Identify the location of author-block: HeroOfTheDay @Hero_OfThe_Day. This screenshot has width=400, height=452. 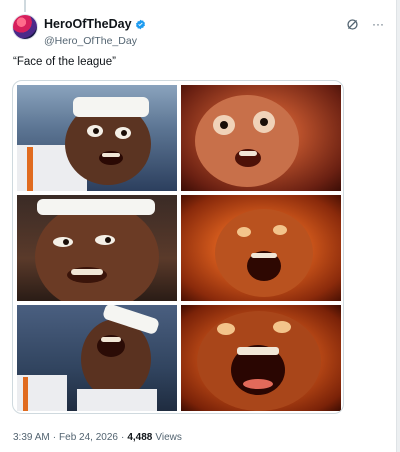
(95, 31).